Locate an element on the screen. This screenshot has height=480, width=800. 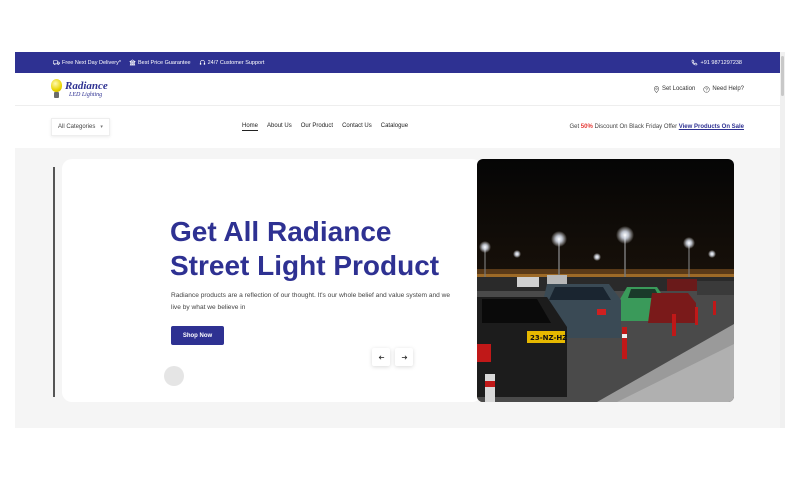
arrow-right-icon is located at coordinates (404, 357).